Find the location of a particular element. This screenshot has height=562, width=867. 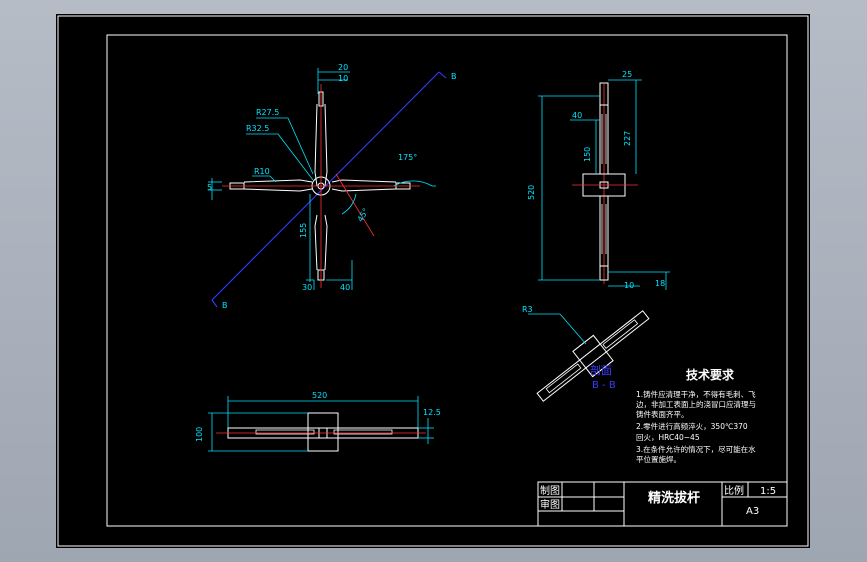

dim-5: 5 is located at coordinates (209, 187).